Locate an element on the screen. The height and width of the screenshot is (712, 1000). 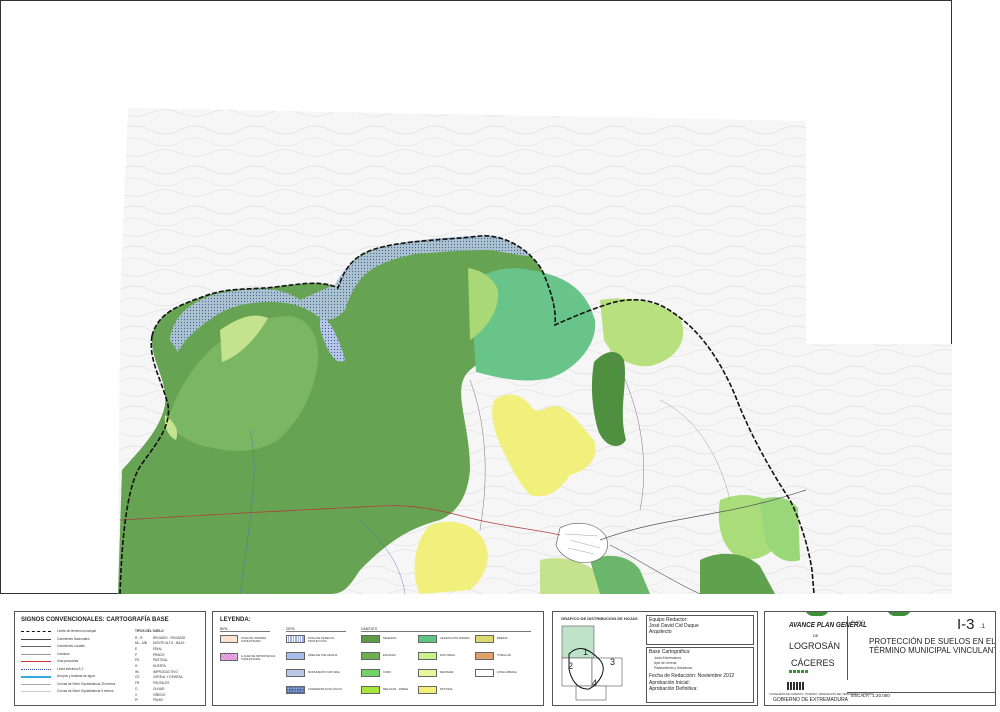
legend-label: BREZAL is located at coordinates (502, 638).